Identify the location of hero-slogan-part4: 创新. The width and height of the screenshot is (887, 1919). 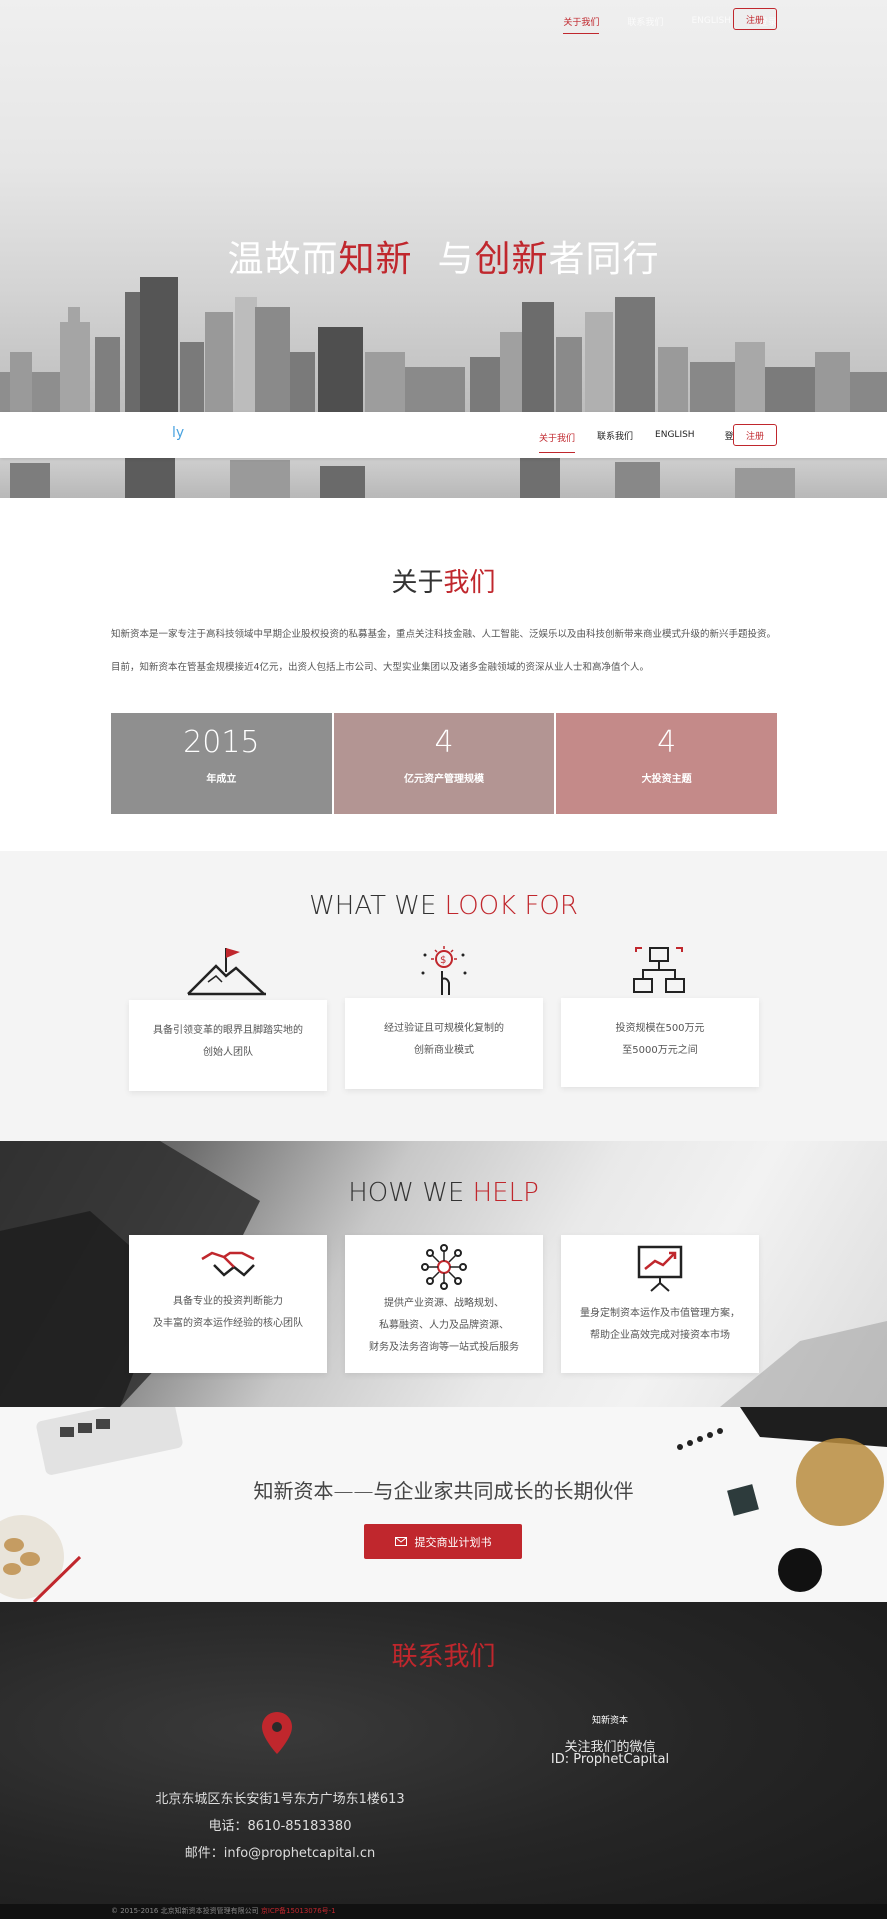
(511, 259).